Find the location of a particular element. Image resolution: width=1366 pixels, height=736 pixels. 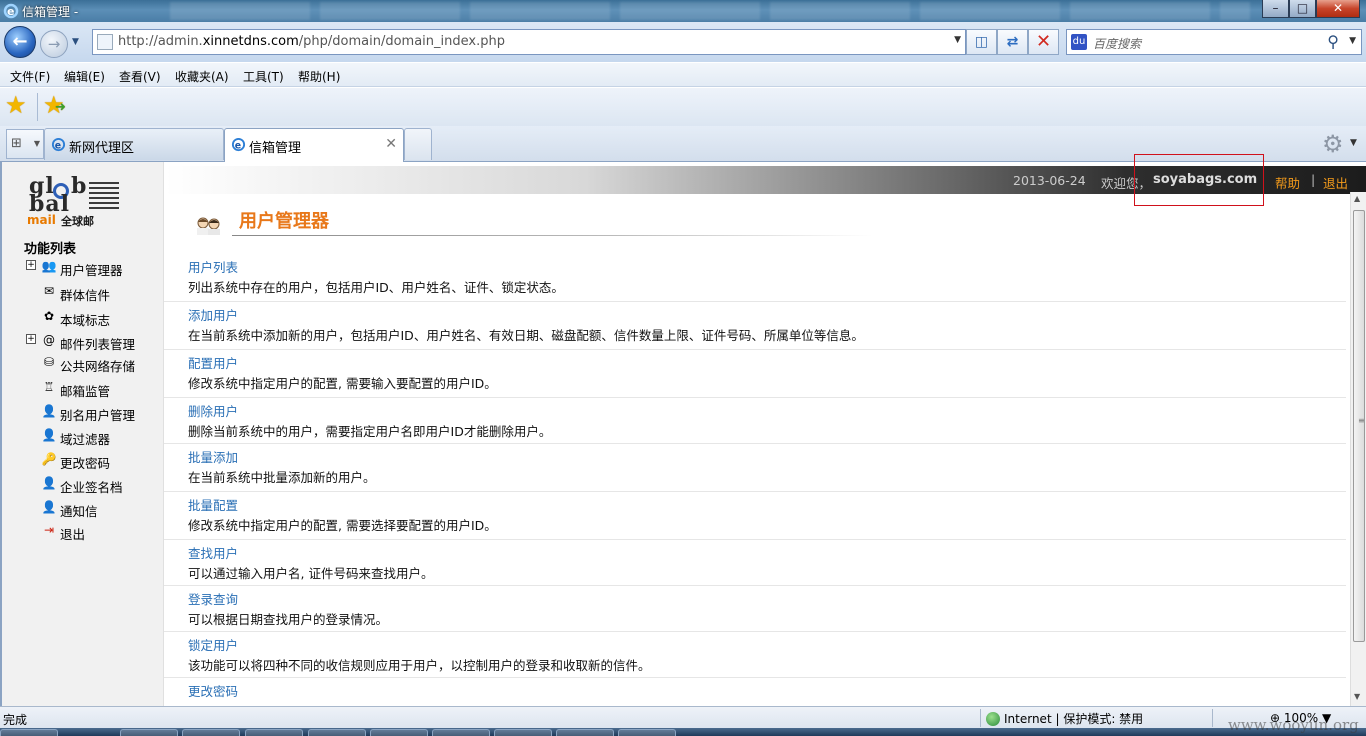

login-query-link: 登录查询 is located at coordinates (213, 598).